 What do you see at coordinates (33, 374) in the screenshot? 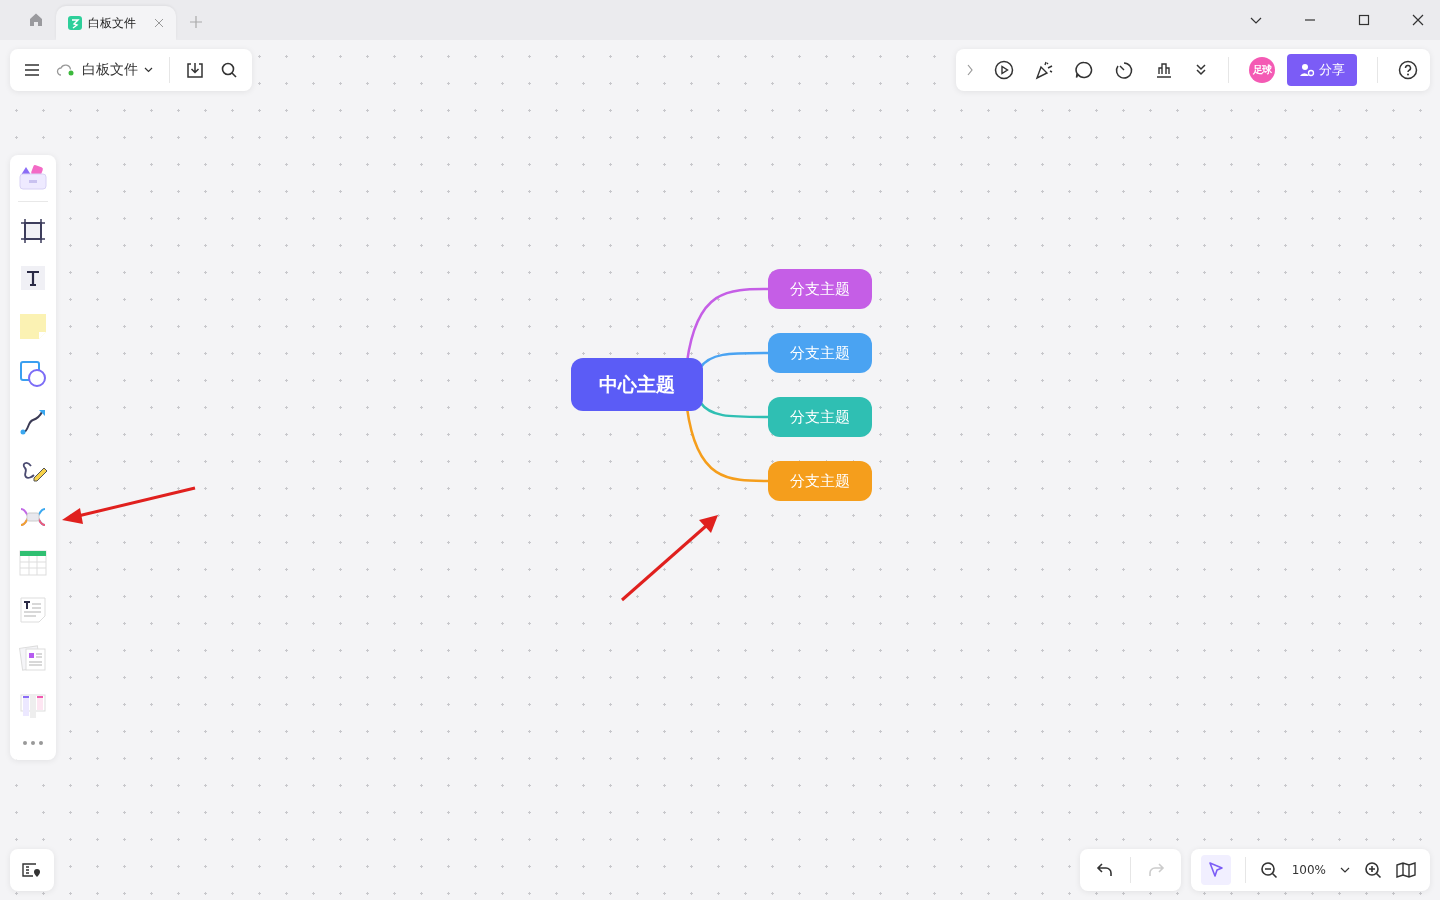
I see `shapes-icon` at bounding box center [33, 374].